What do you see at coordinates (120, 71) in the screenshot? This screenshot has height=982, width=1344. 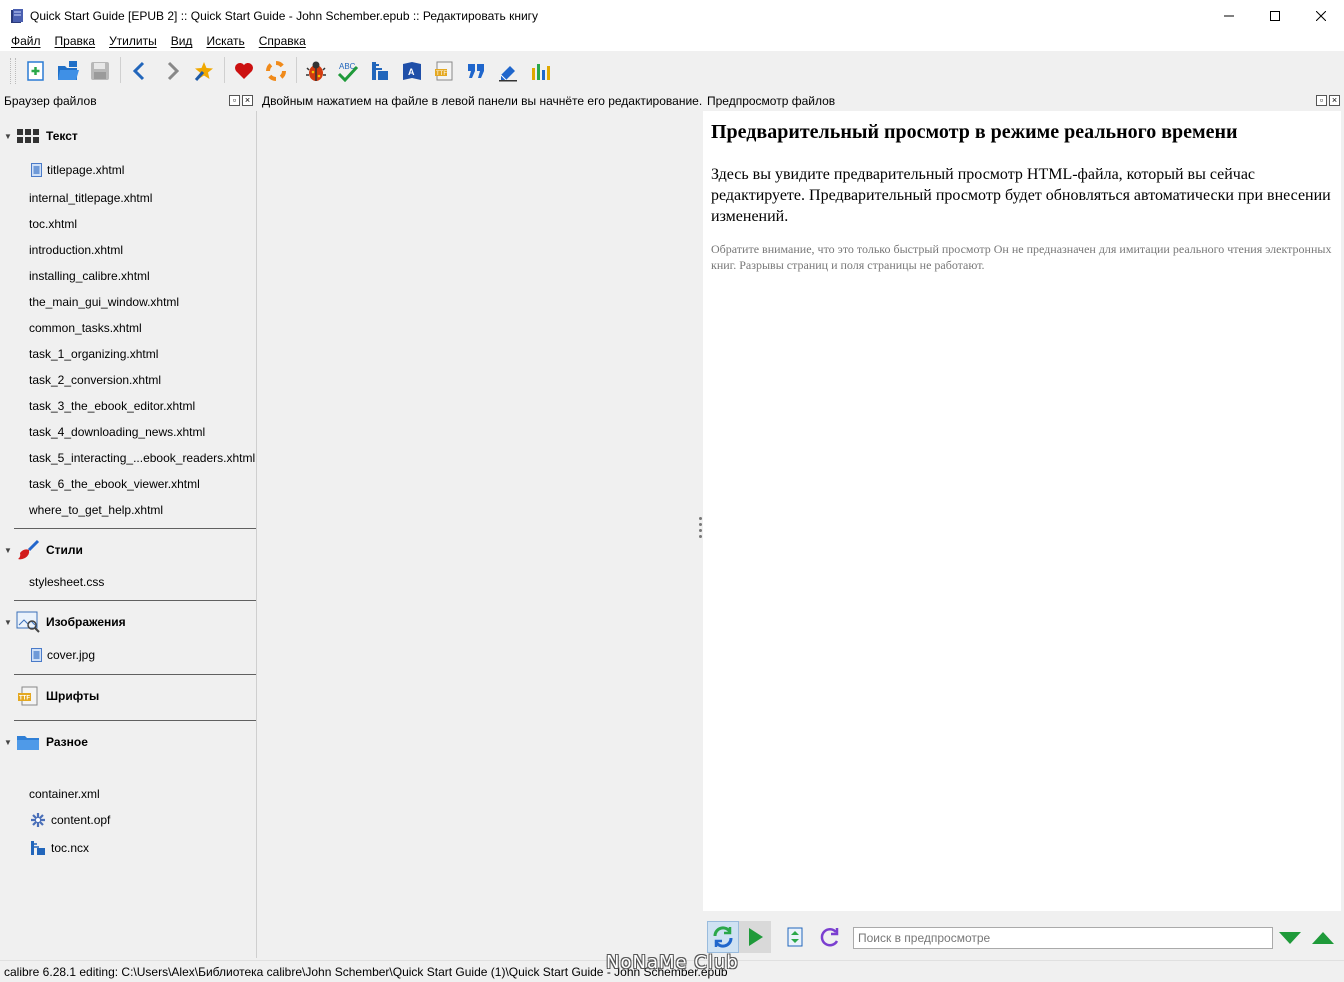 I see `toolbar-separator` at bounding box center [120, 71].